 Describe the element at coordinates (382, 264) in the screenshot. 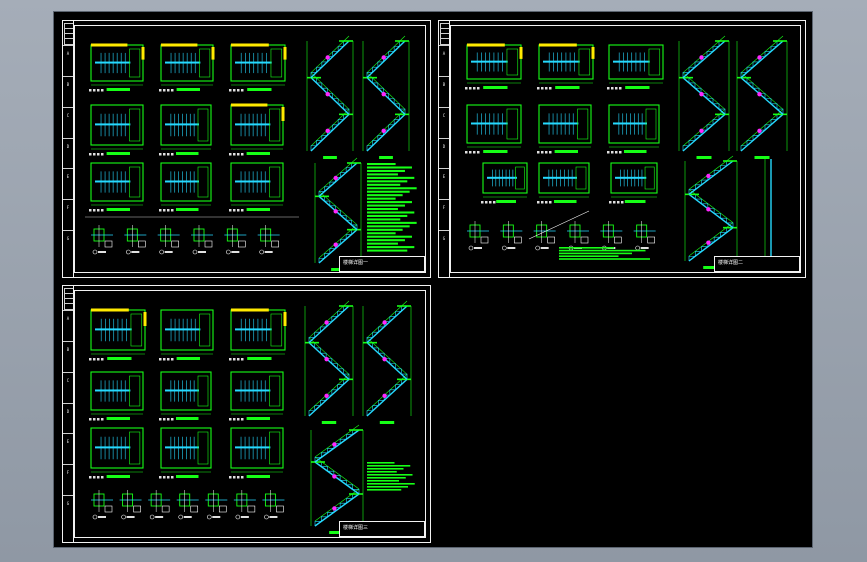

I see `title-block: 楼梯详图一` at that location.